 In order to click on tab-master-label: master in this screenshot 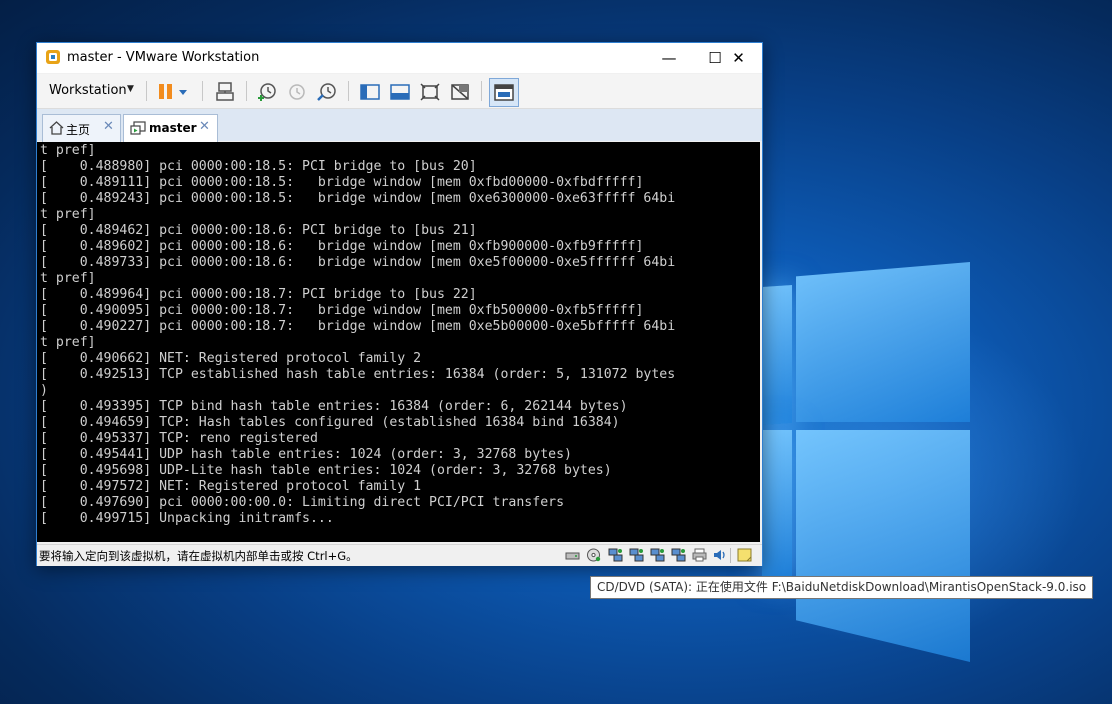, I will do `click(173, 128)`.